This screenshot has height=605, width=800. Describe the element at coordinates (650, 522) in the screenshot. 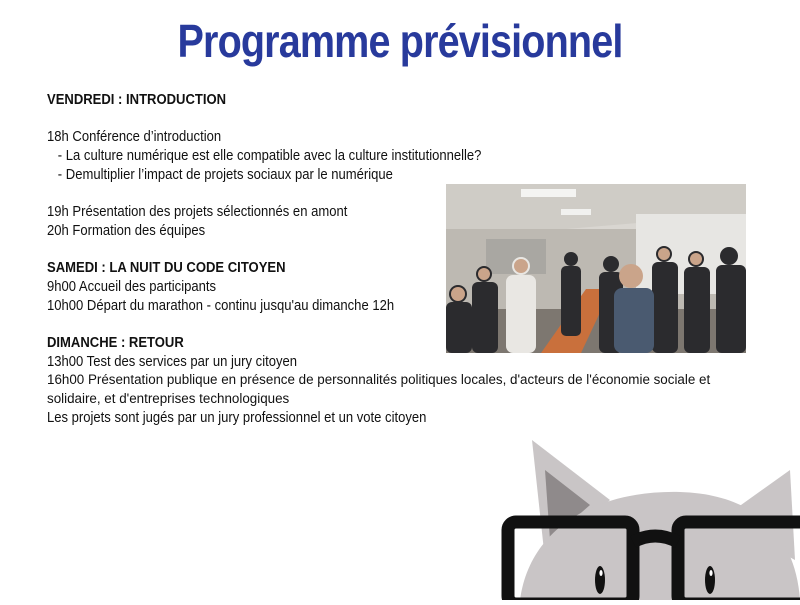

I see `cat-mascot-icon` at that location.